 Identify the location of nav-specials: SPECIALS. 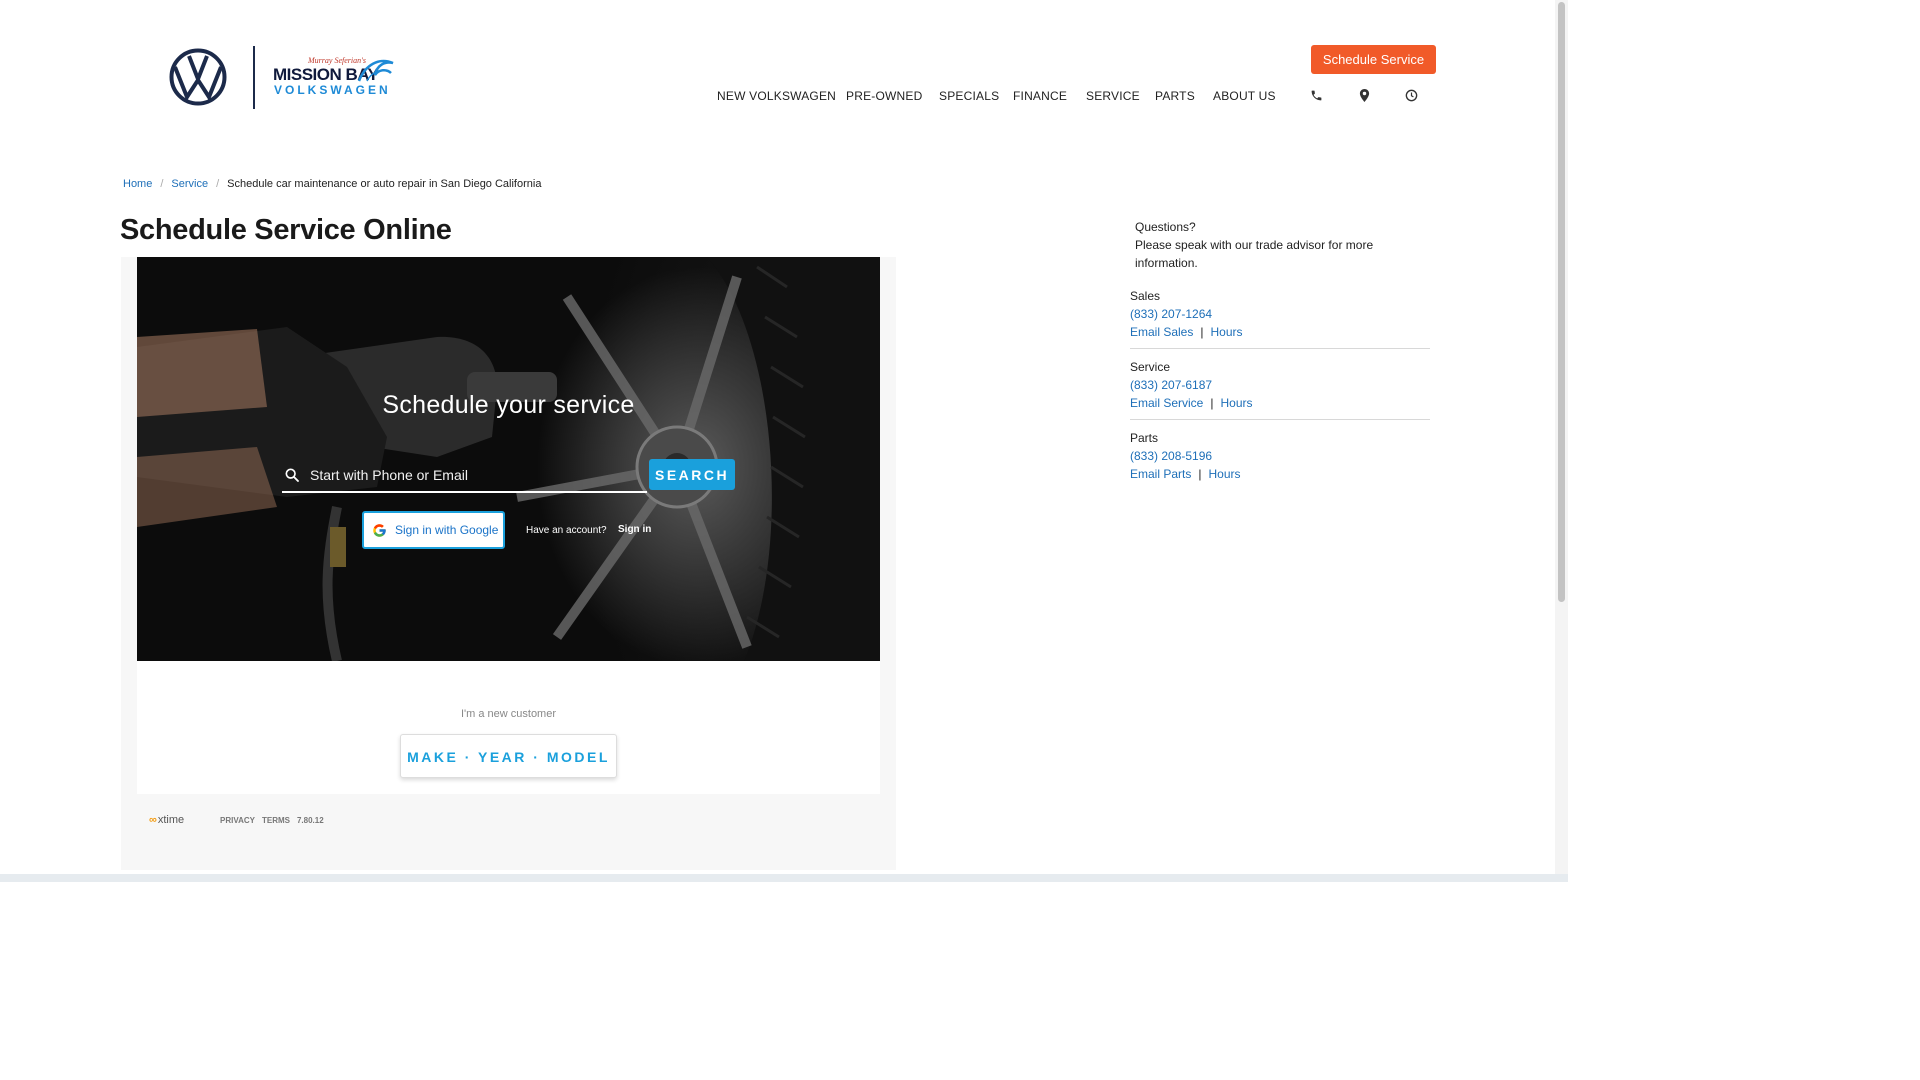
(969, 96).